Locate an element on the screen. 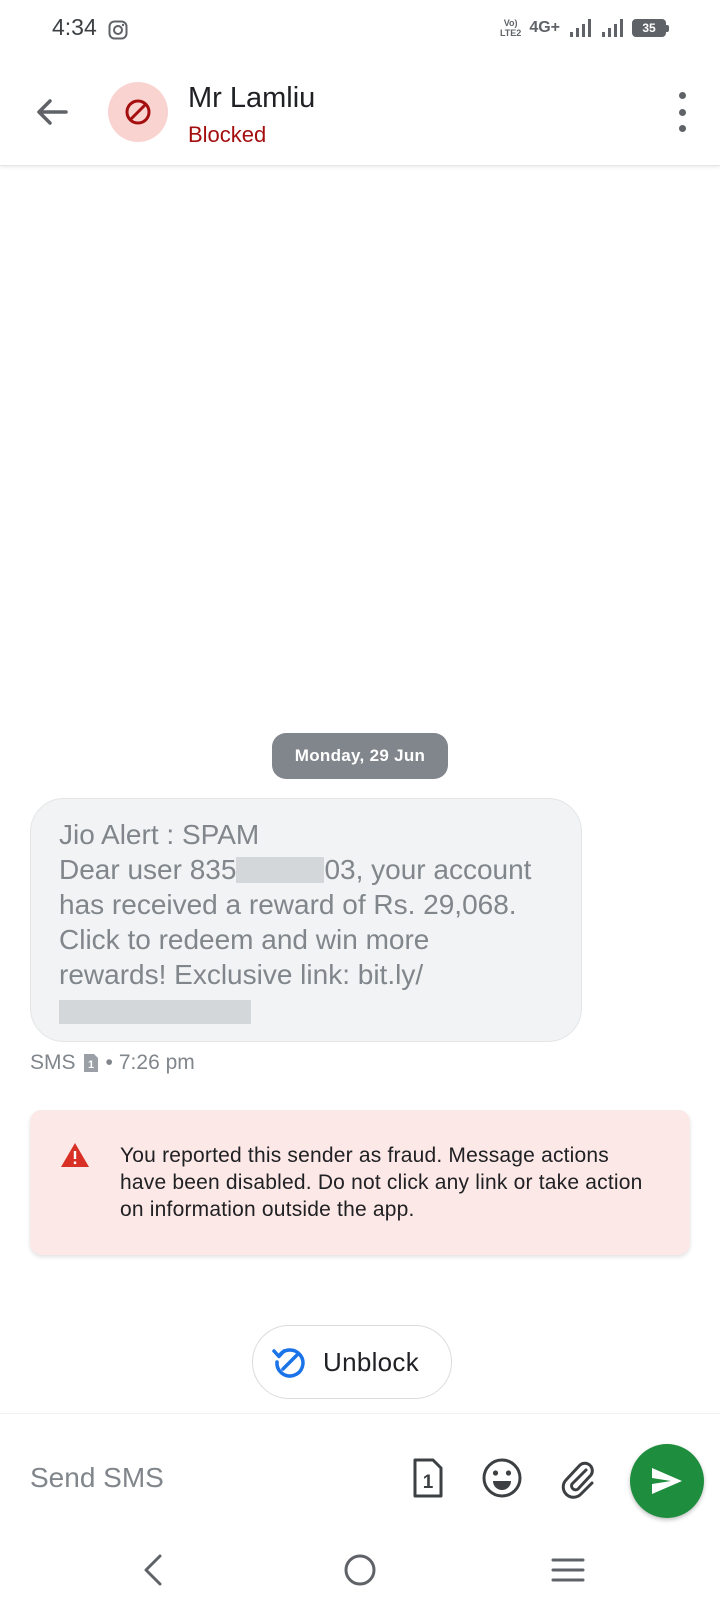  nav-home-icon is located at coordinates (360, 1570).